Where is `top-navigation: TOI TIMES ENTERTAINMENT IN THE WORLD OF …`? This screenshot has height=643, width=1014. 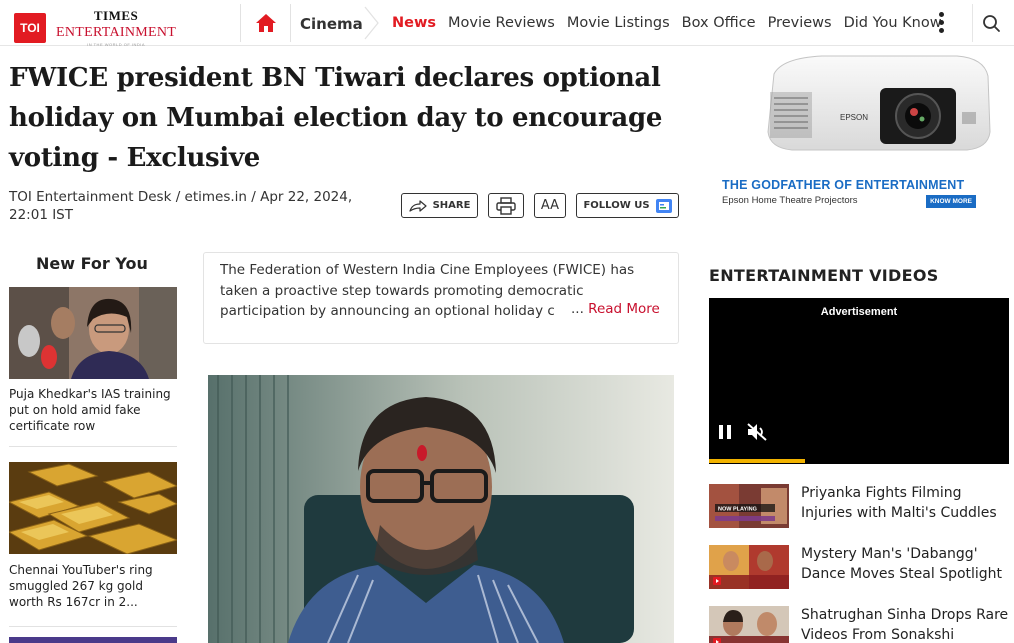
top-navigation: TOI TIMES ENTERTAINMENT IN THE WORLD OF … is located at coordinates (507, 23).